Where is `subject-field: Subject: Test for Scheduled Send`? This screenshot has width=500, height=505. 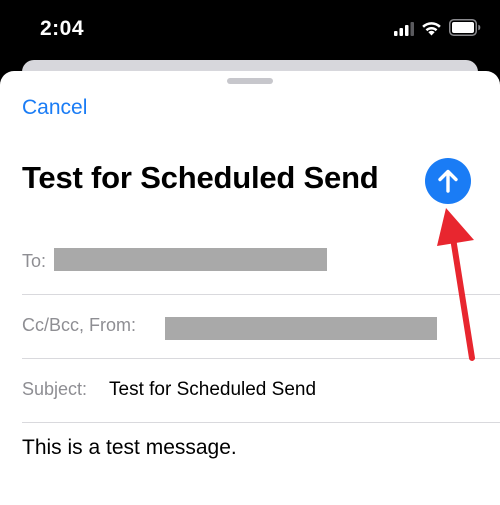
subject-field: Subject: Test for Scheduled Send is located at coordinates (261, 390).